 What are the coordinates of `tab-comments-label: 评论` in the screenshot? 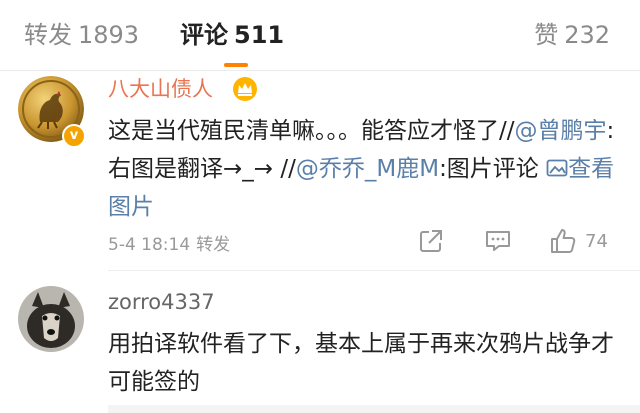 It's located at (204, 35).